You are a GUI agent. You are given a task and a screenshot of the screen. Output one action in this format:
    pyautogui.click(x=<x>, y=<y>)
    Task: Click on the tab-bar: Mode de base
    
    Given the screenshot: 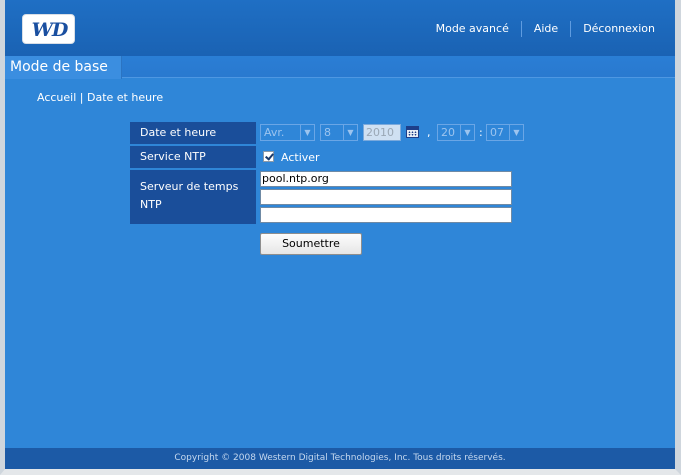 What is the action you would take?
    pyautogui.click(x=340, y=67)
    